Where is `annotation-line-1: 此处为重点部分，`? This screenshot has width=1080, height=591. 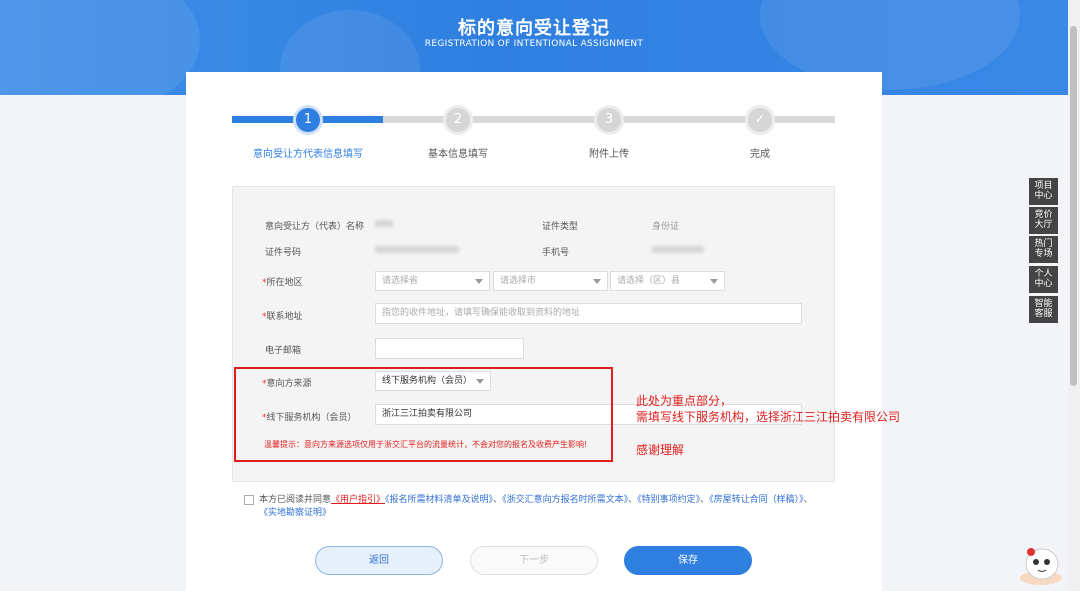
annotation-line-1: 此处为重点部分， is located at coordinates (684, 401).